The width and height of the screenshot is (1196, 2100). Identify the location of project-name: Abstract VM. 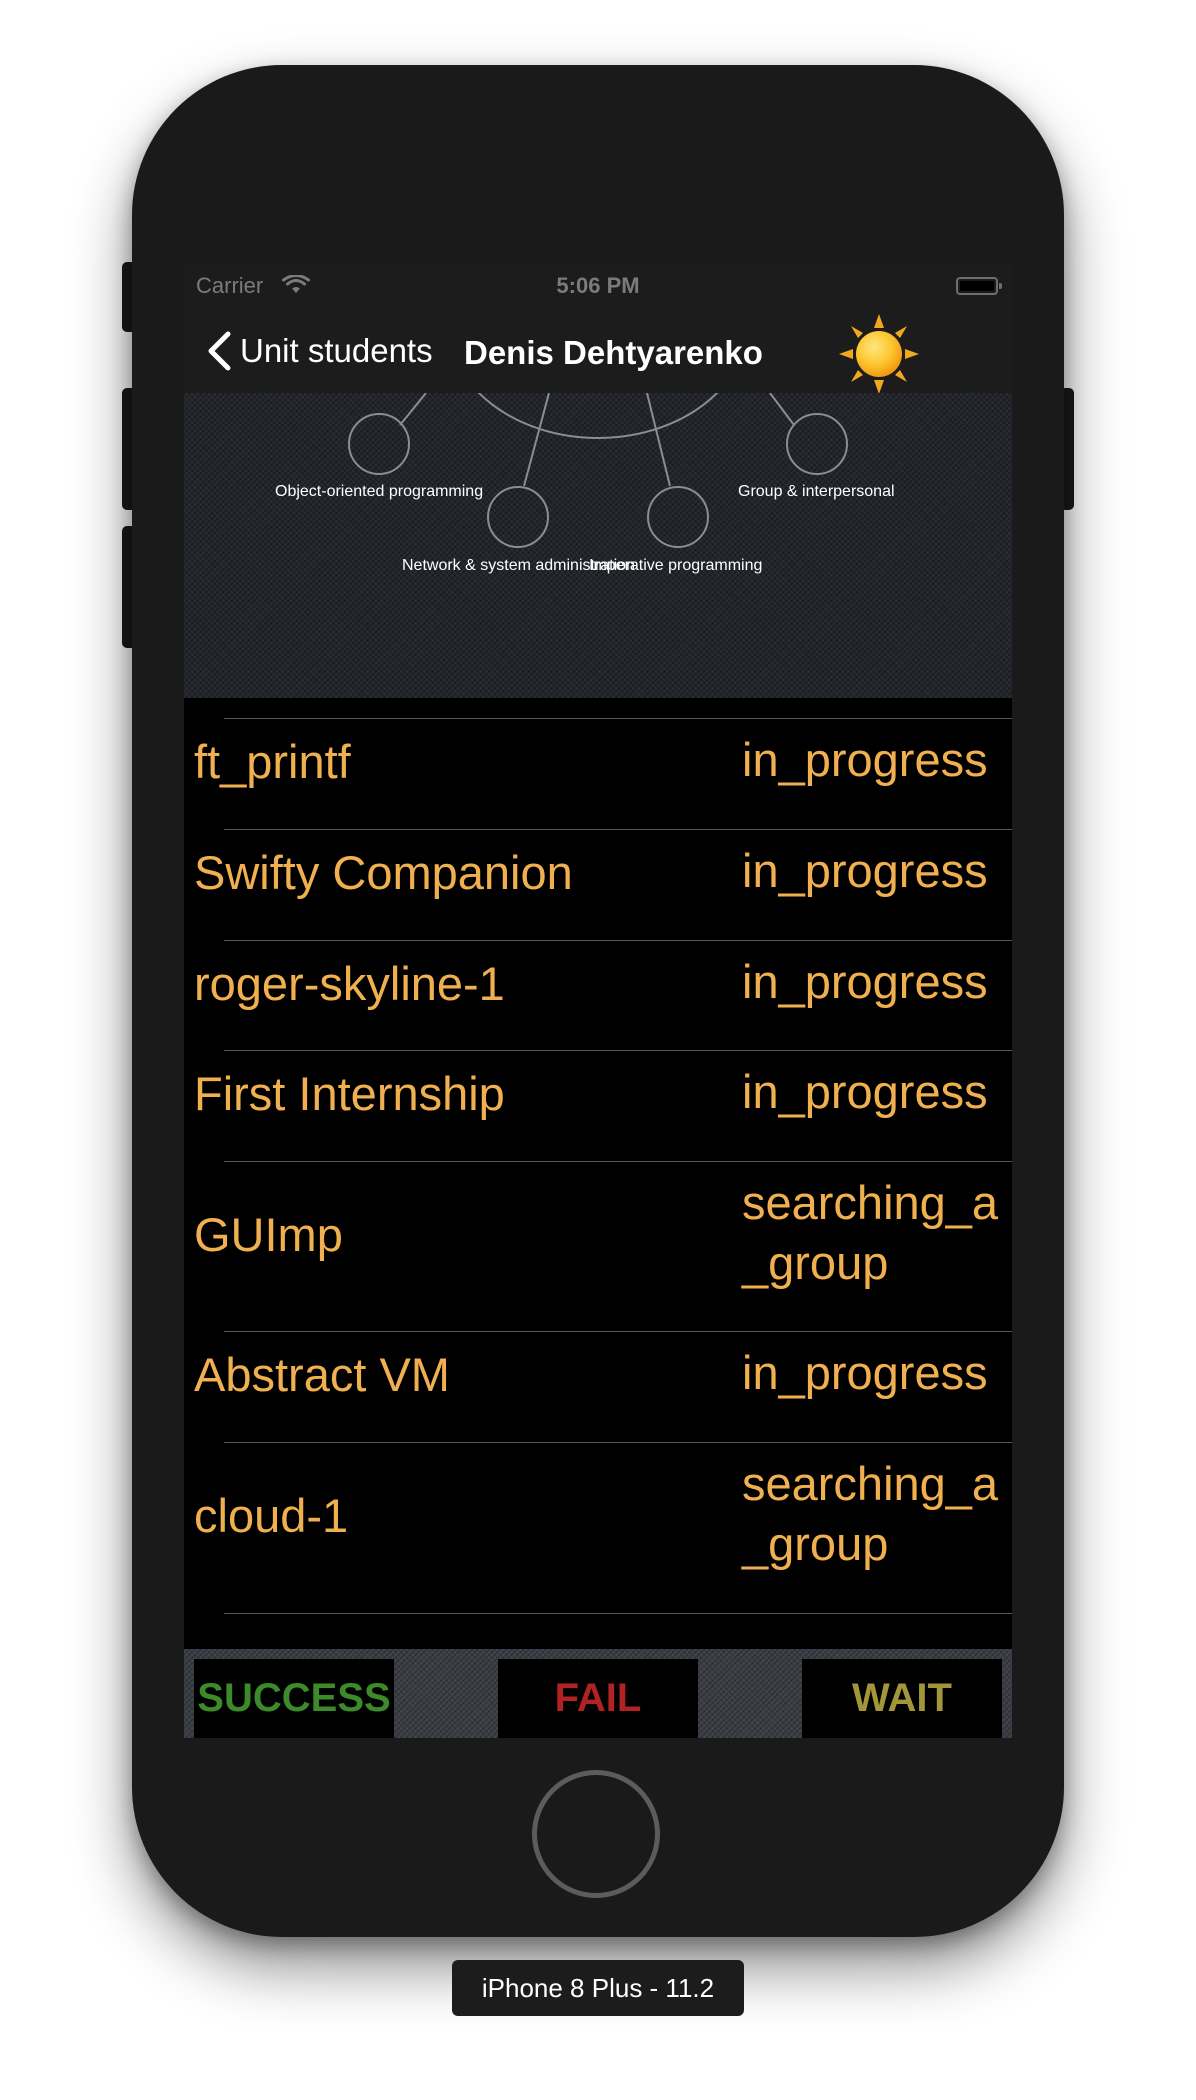
(322, 1374).